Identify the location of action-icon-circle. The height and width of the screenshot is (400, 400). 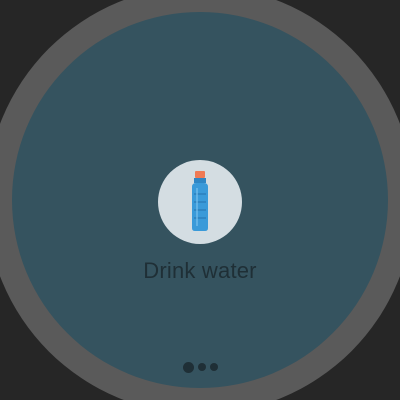
(200, 202).